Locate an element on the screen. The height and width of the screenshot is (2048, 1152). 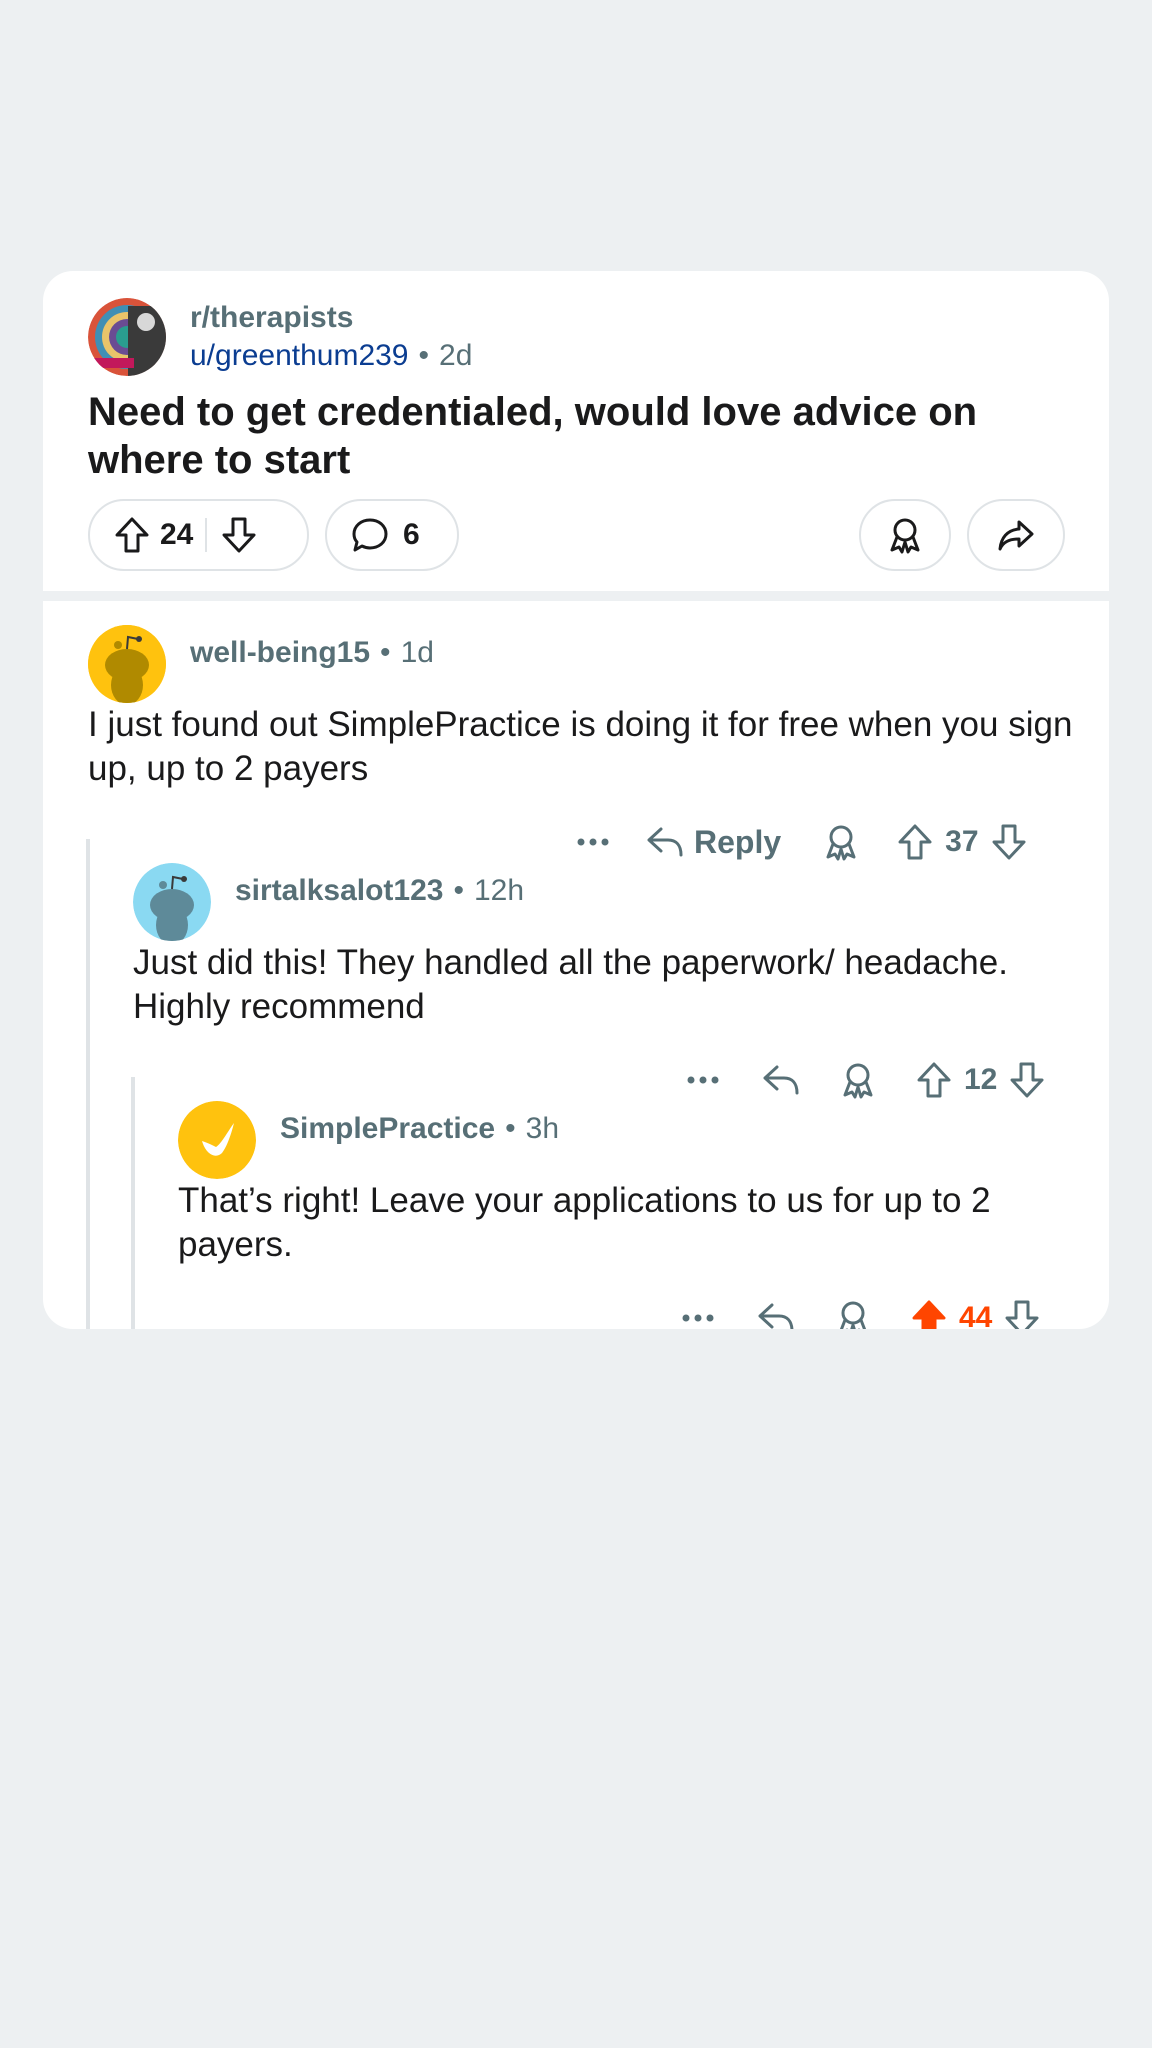
post-comment-count: 6 is located at coordinates (411, 534).